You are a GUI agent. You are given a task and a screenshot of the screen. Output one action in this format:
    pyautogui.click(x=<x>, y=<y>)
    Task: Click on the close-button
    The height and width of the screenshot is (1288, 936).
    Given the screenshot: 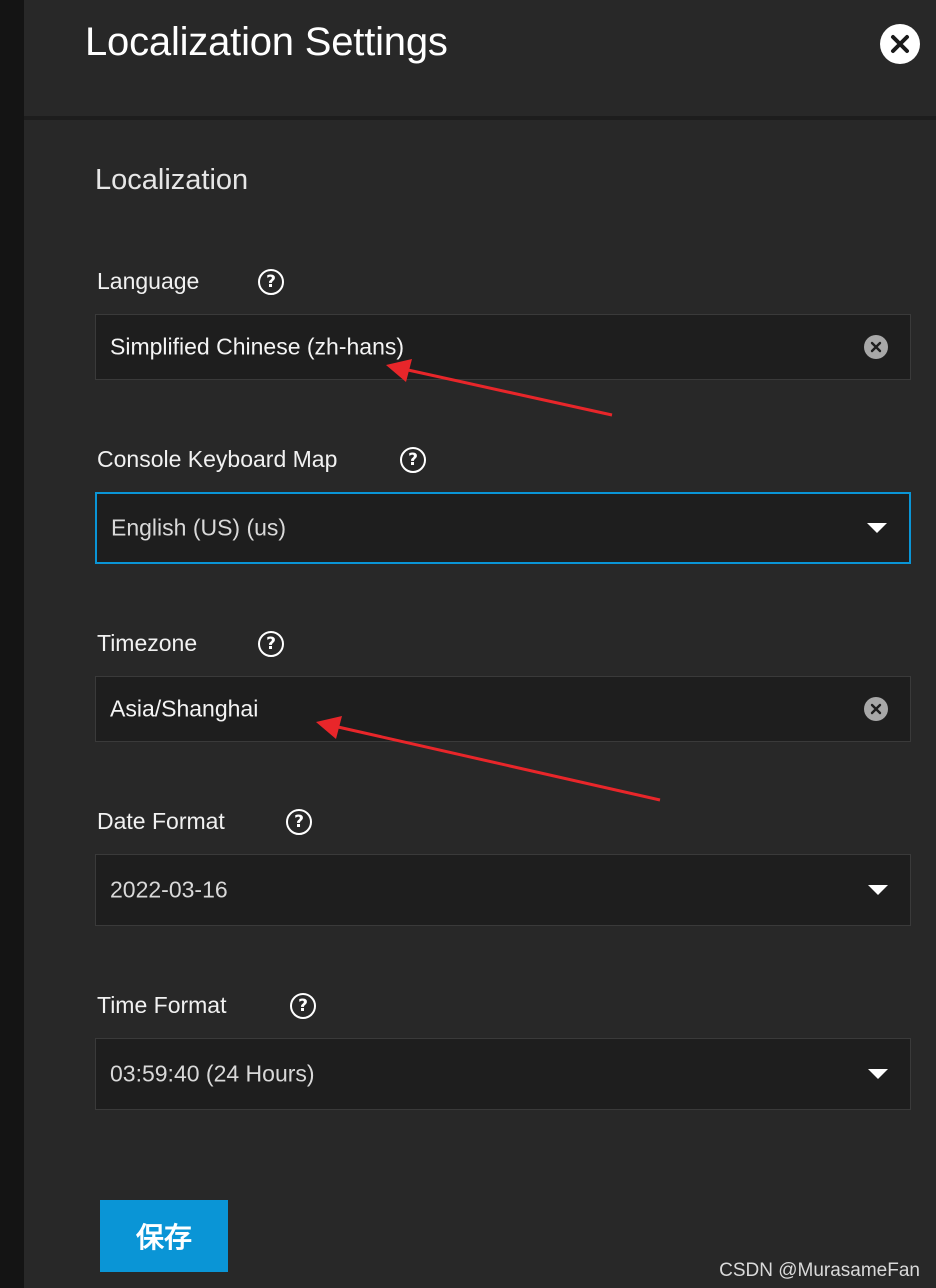 What is the action you would take?
    pyautogui.click(x=900, y=44)
    